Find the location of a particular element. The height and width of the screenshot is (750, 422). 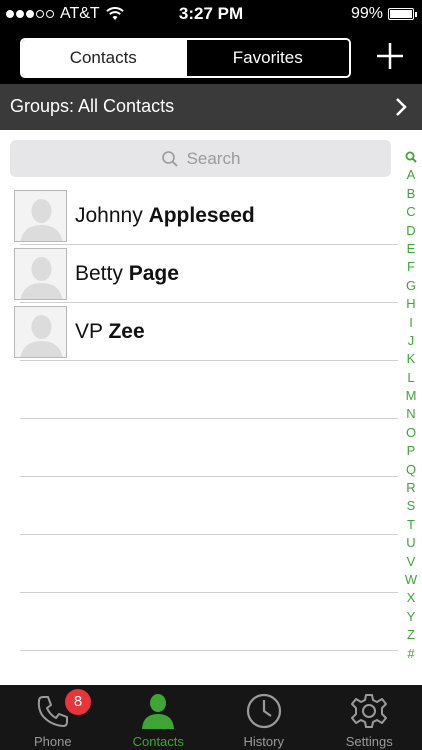

index-letter: M is located at coordinates (411, 396).